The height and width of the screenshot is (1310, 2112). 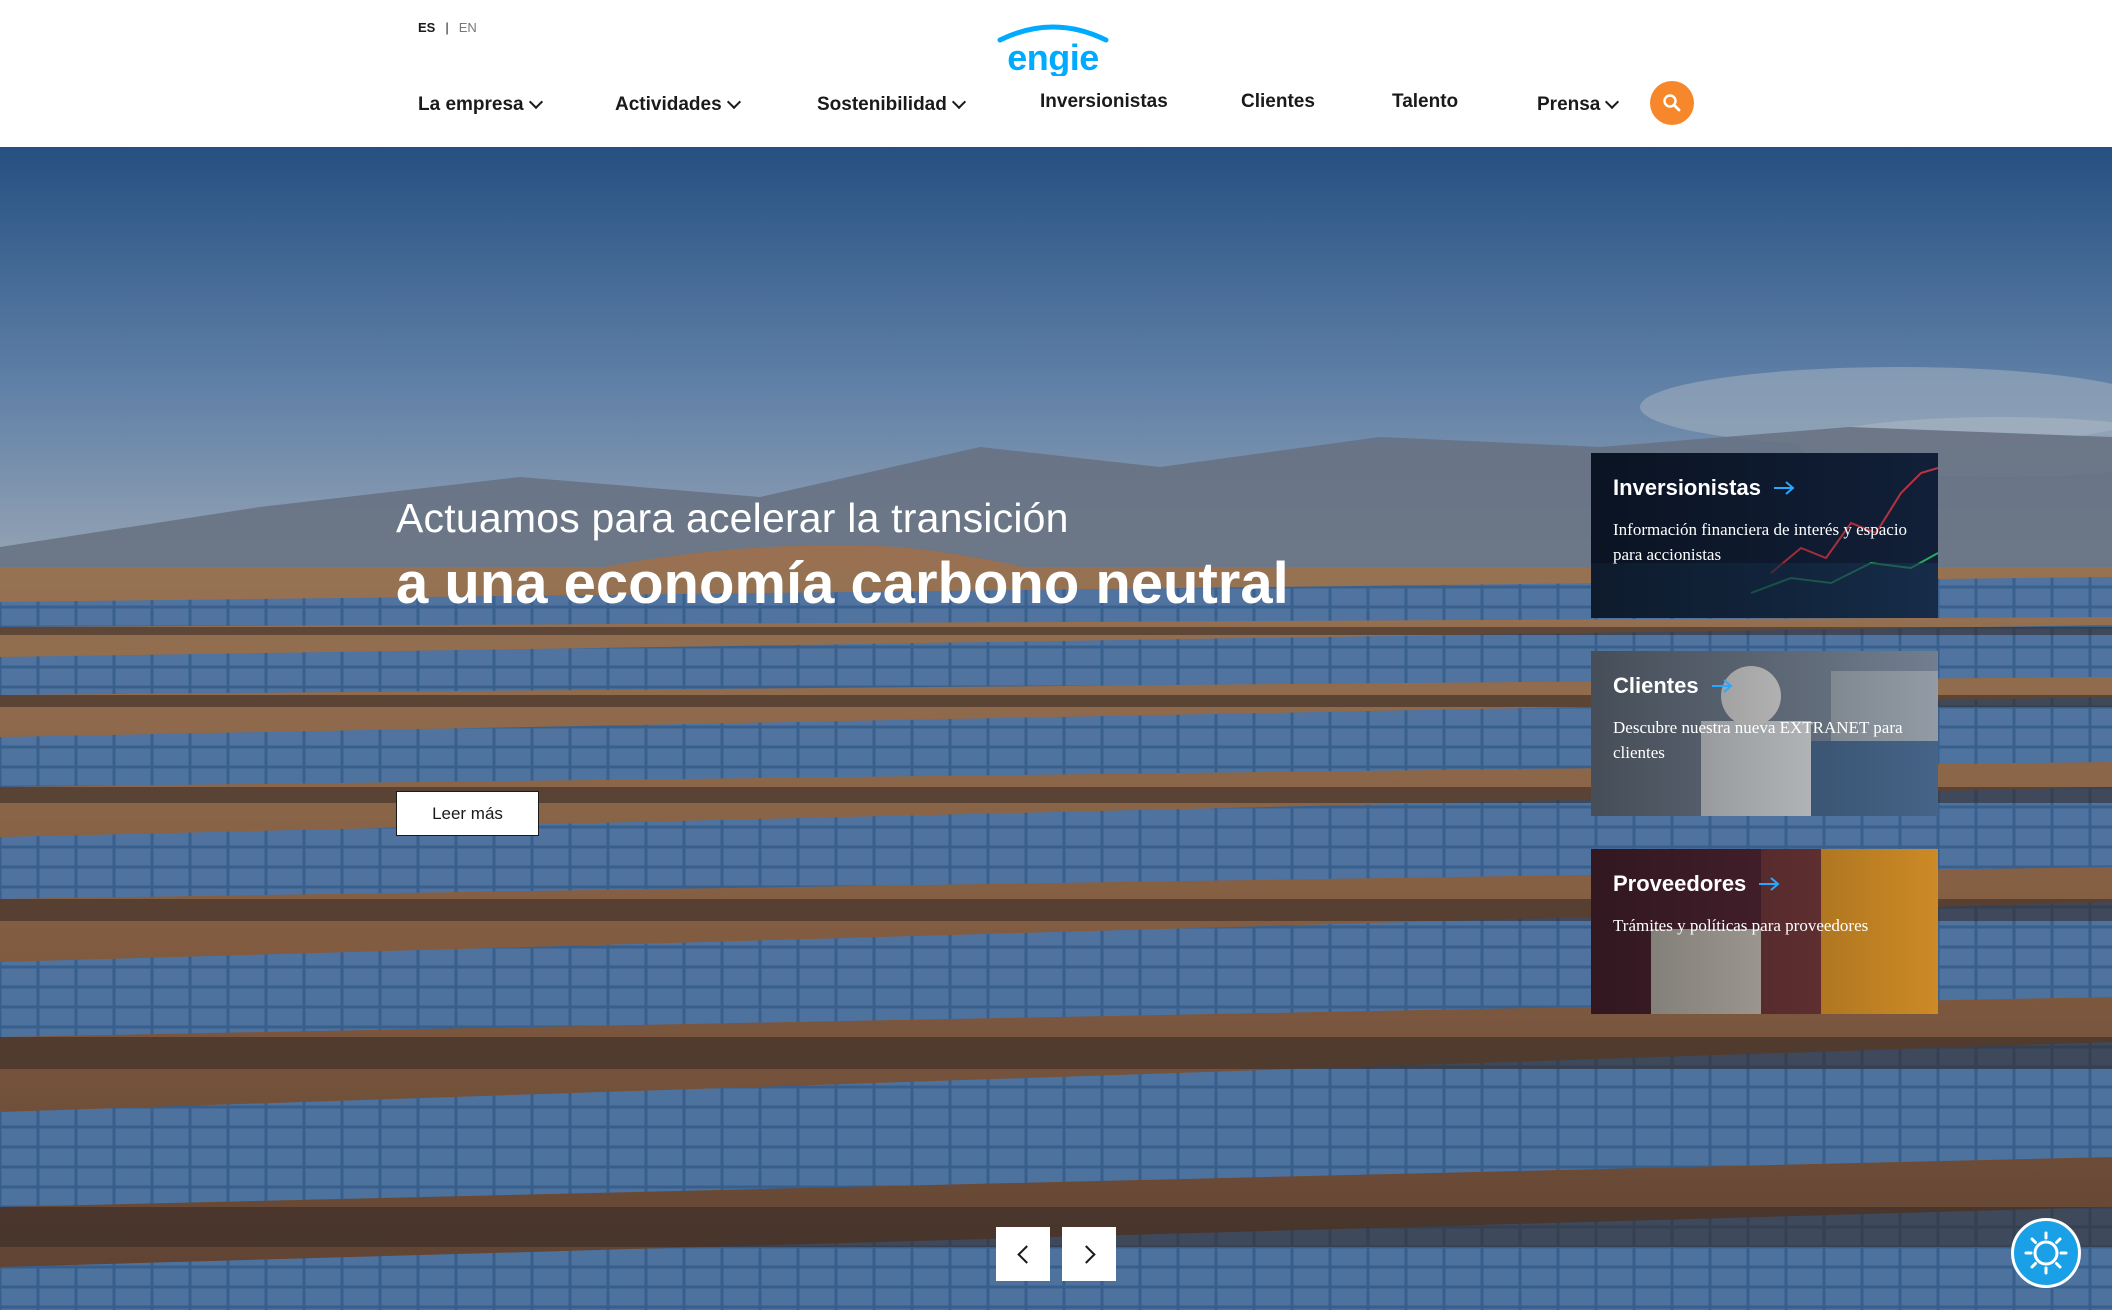 I want to click on card-description: Trámites y políticas para proveedores, so click(x=1741, y=925).